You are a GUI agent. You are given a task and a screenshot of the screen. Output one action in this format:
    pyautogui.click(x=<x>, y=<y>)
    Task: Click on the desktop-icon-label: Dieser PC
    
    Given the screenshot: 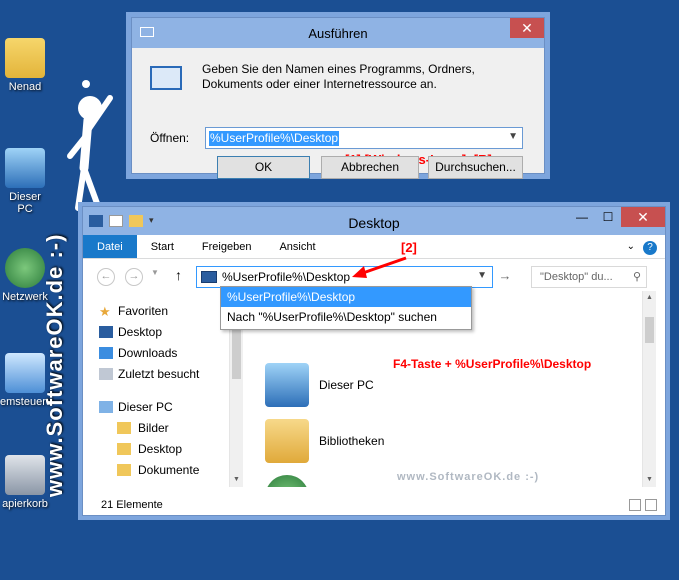 What is the action you would take?
    pyautogui.click(x=25, y=203)
    